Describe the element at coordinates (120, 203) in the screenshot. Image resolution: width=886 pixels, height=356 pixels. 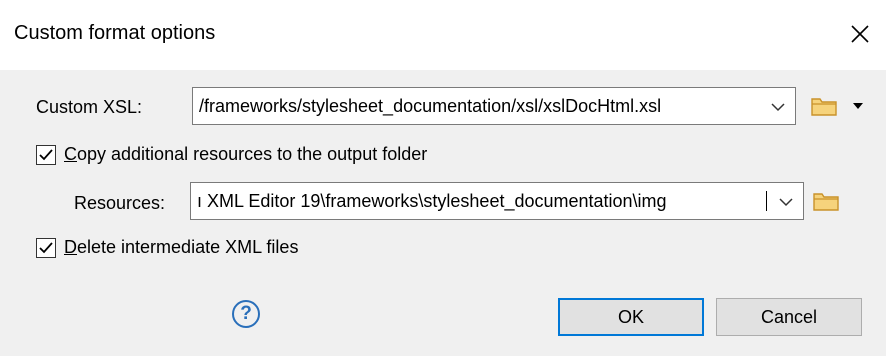
I see `resources-label: Resources:` at that location.